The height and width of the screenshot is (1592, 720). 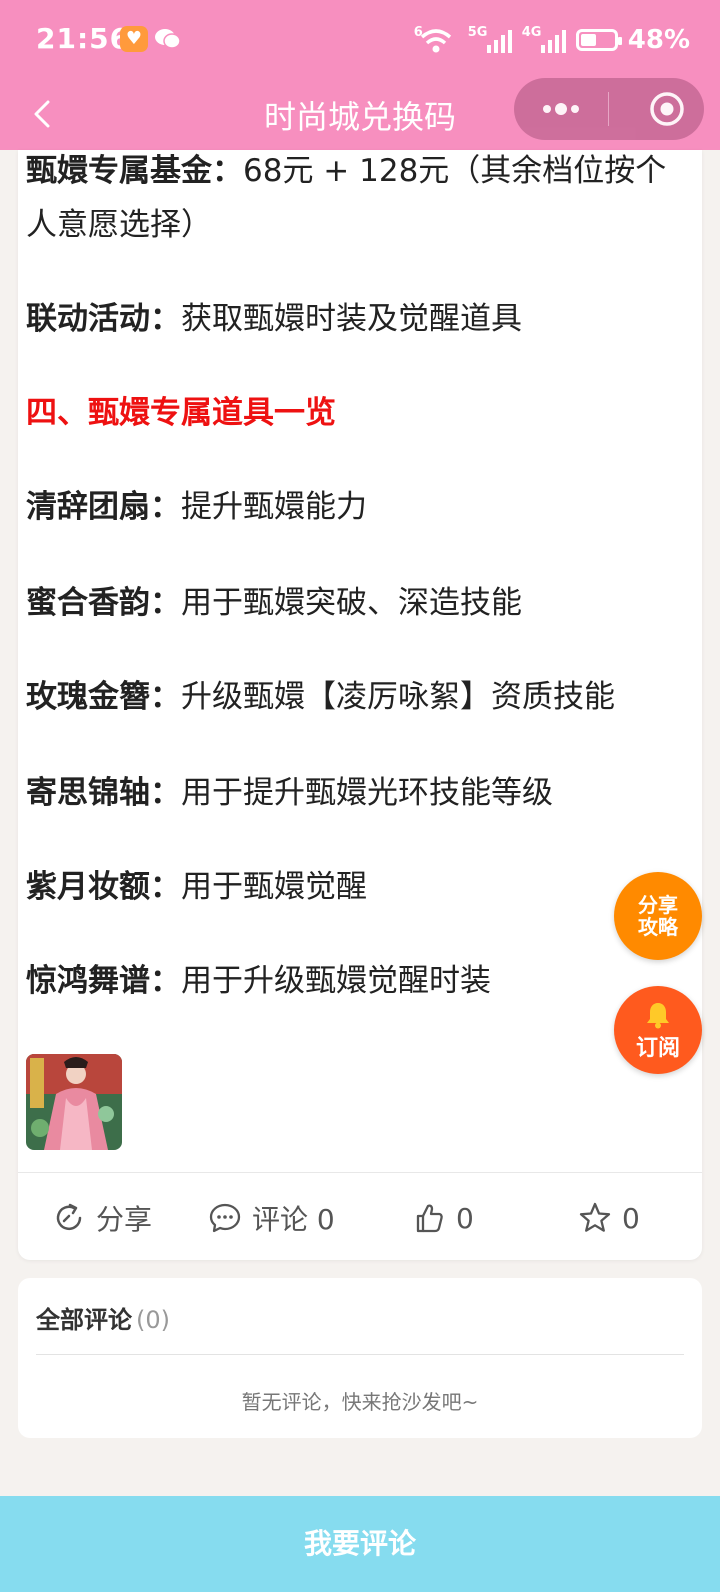 What do you see at coordinates (103, 603) in the screenshot?
I see `item-name: 蜜合香韵：` at bounding box center [103, 603].